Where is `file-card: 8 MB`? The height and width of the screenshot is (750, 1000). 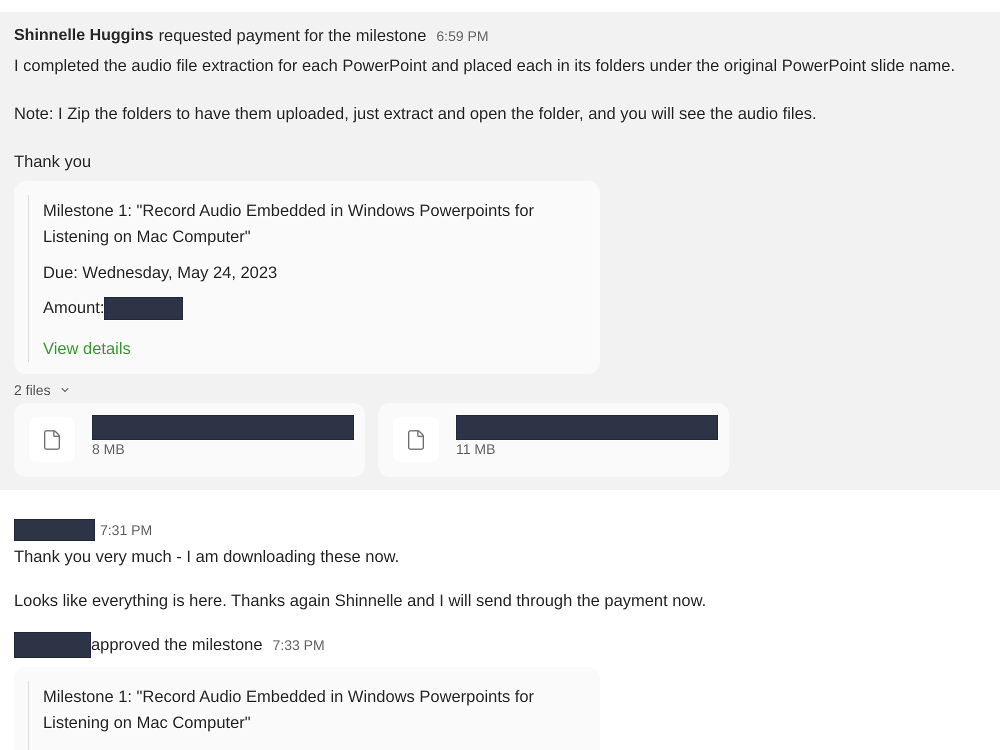
file-card: 8 MB is located at coordinates (189, 440).